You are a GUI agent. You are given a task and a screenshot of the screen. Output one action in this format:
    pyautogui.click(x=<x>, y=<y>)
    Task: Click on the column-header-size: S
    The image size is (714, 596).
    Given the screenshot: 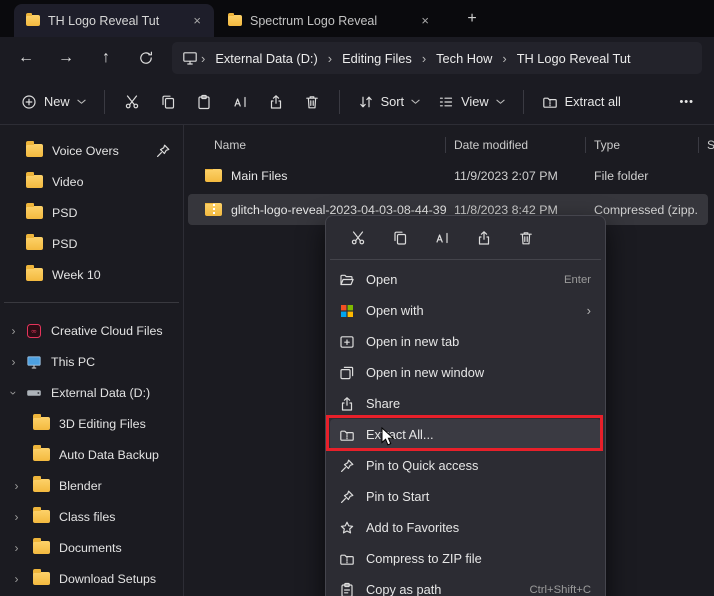 What is the action you would take?
    pyautogui.click(x=706, y=145)
    